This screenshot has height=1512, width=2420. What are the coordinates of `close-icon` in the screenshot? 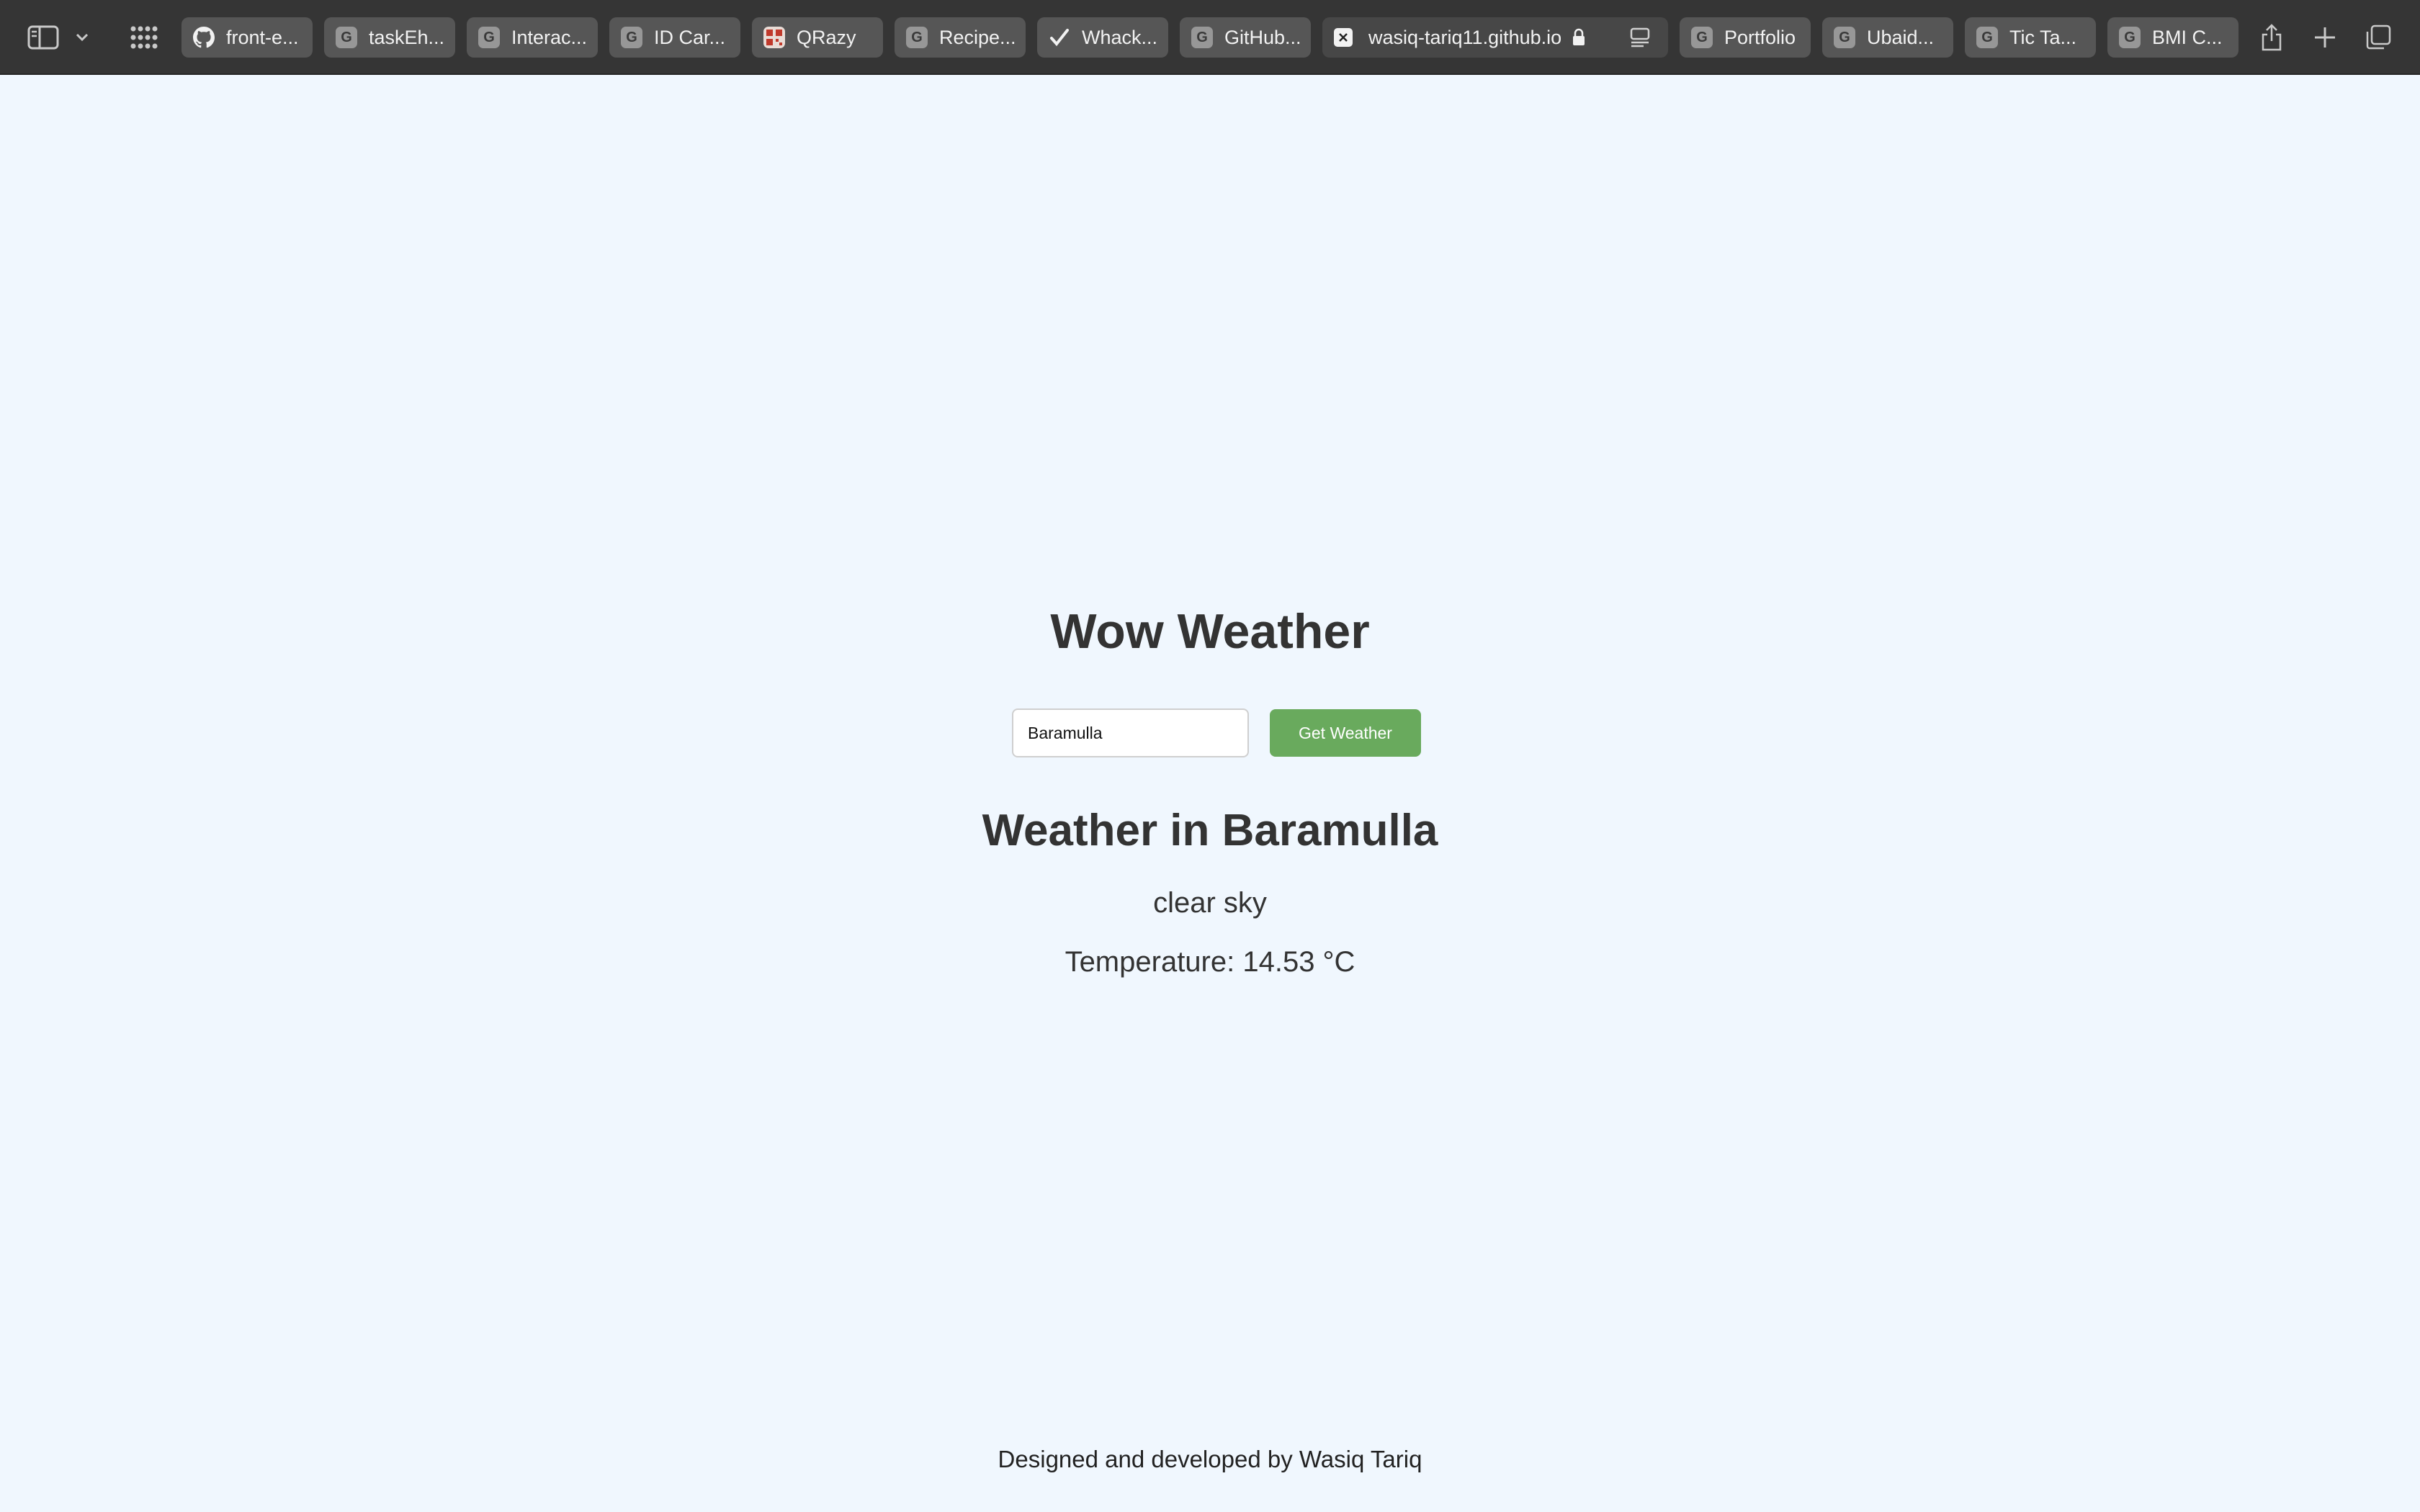 It's located at (1343, 37).